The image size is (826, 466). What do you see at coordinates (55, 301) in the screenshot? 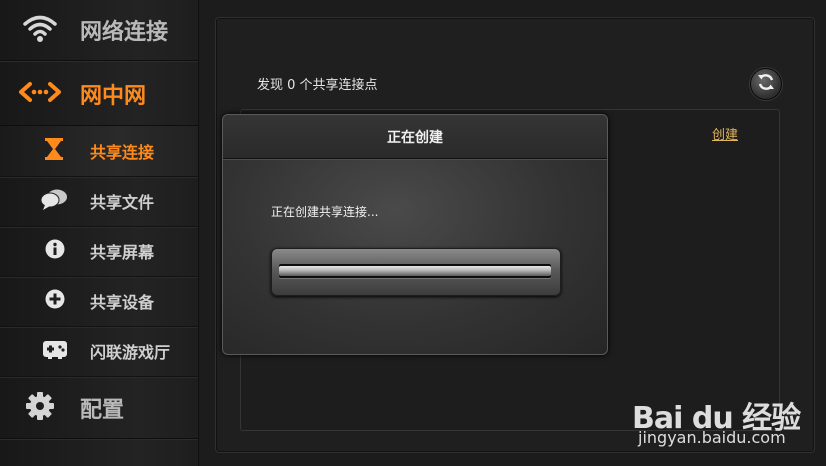
I see `plus-circle-icon` at bounding box center [55, 301].